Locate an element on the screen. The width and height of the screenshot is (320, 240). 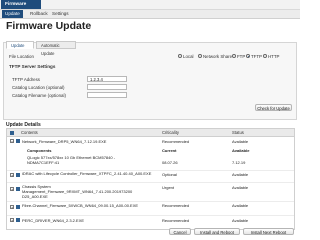
subnav-rollback: Rollback is located at coordinates (39, 14).